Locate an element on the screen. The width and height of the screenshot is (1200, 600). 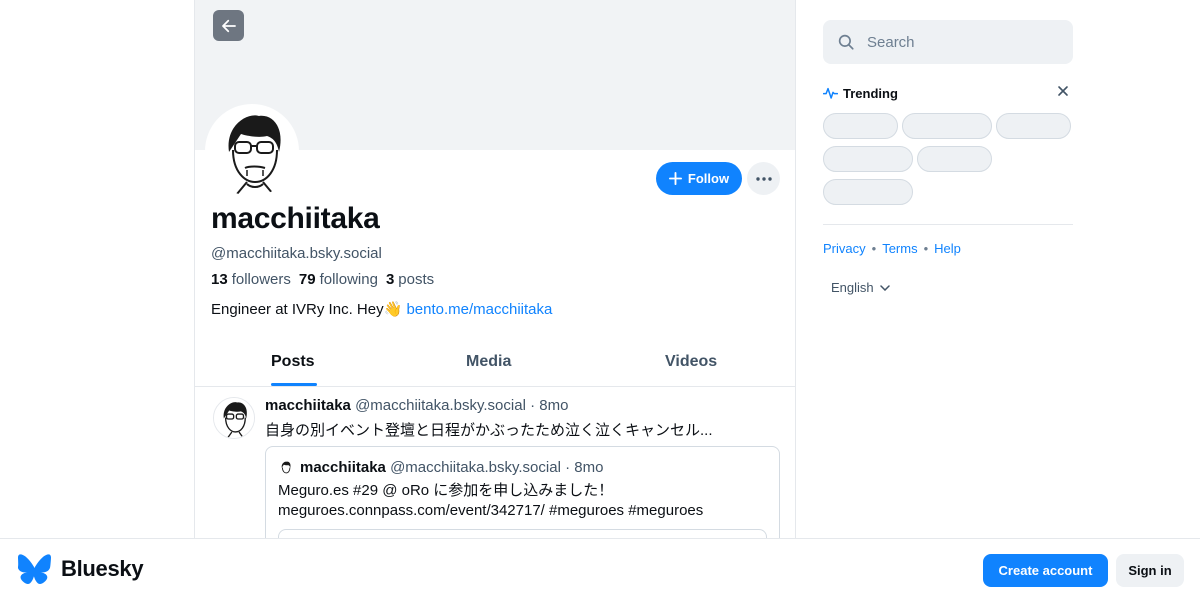
trending-title: Trending is located at coordinates (870, 93).